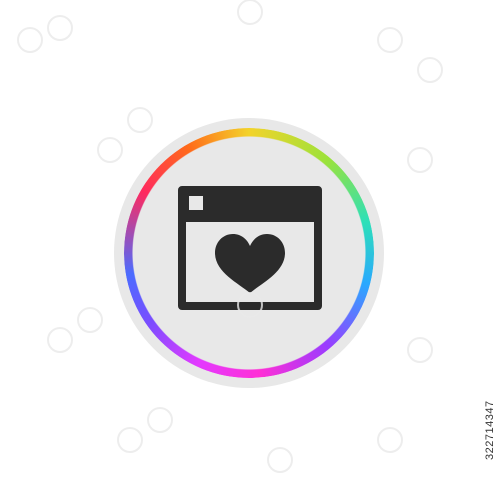  Describe the element at coordinates (490, 430) in the screenshot. I see `stock-image-id: 322714347` at that location.